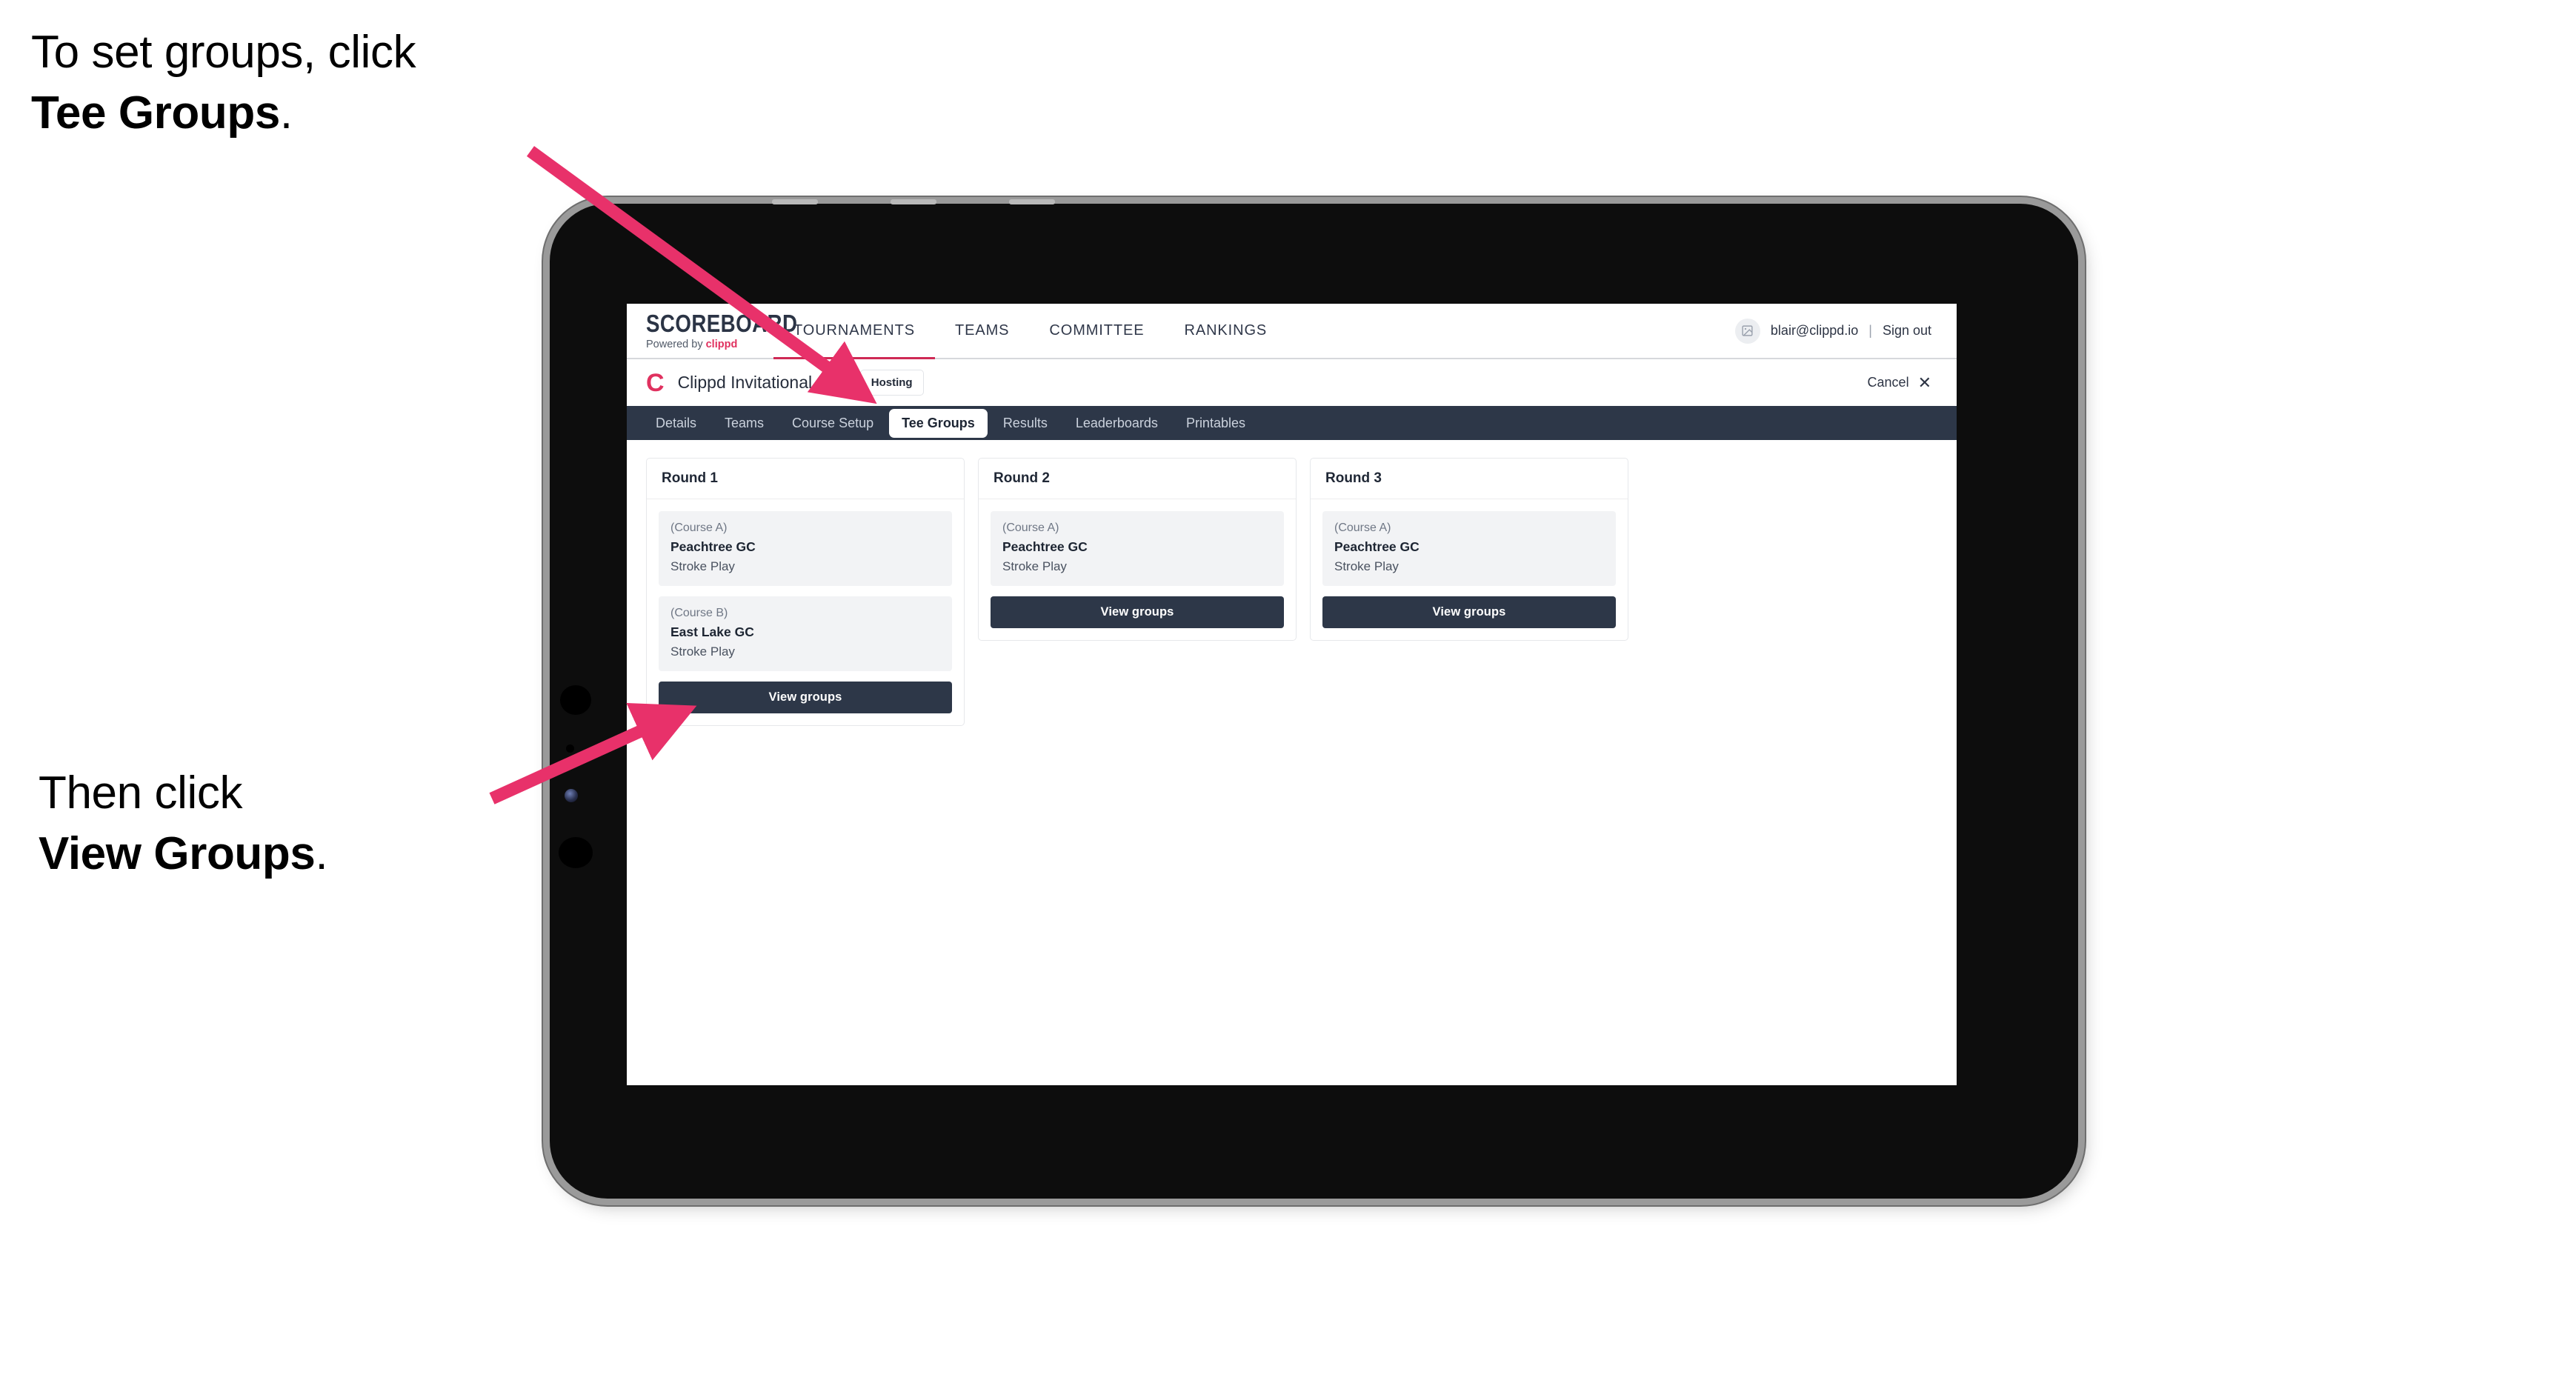 The width and height of the screenshot is (2576, 1386). Describe the element at coordinates (570, 748) in the screenshot. I see `sensor-dot-icon` at that location.